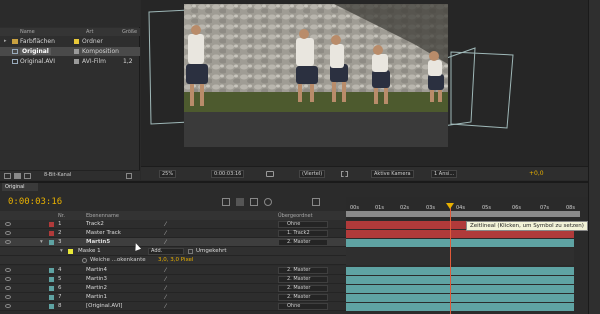 The height and width of the screenshot is (314, 600). I want to click on layer-bar-master-track, so click(460, 234).